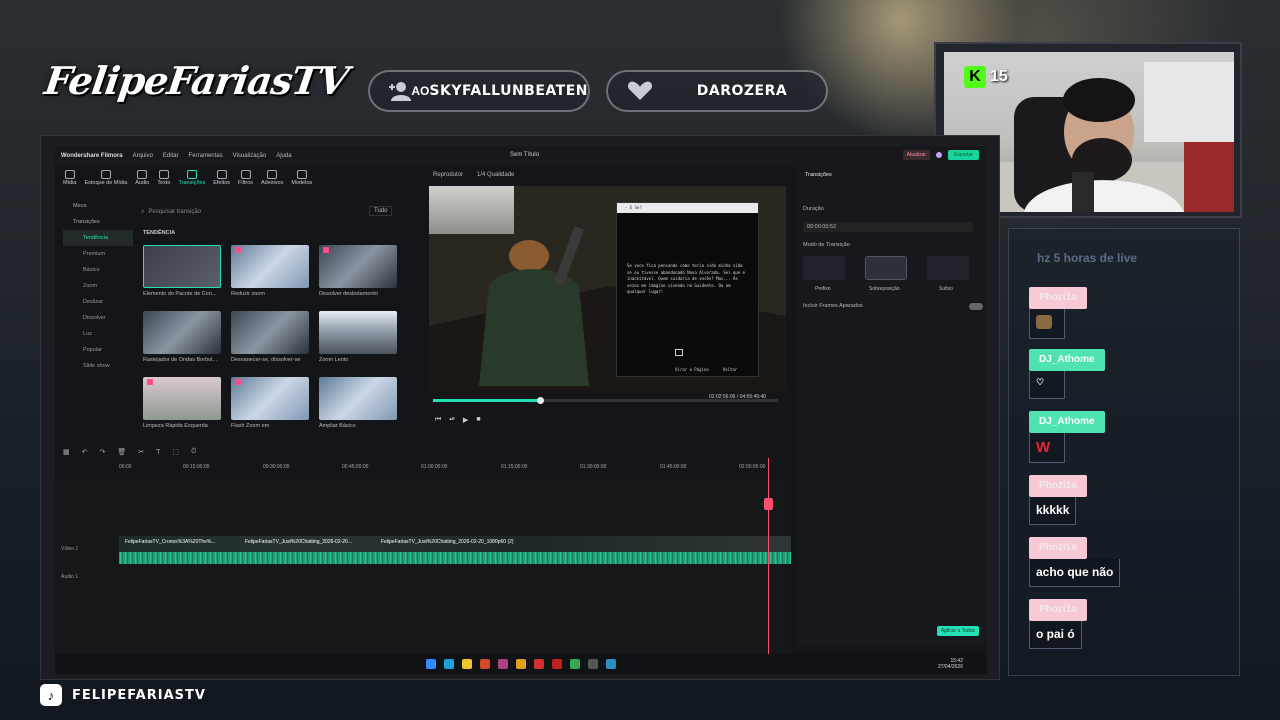 Image resolution: width=1280 pixels, height=720 pixels. What do you see at coordinates (471, 210) in the screenshot?
I see `preview-webcam` at bounding box center [471, 210].